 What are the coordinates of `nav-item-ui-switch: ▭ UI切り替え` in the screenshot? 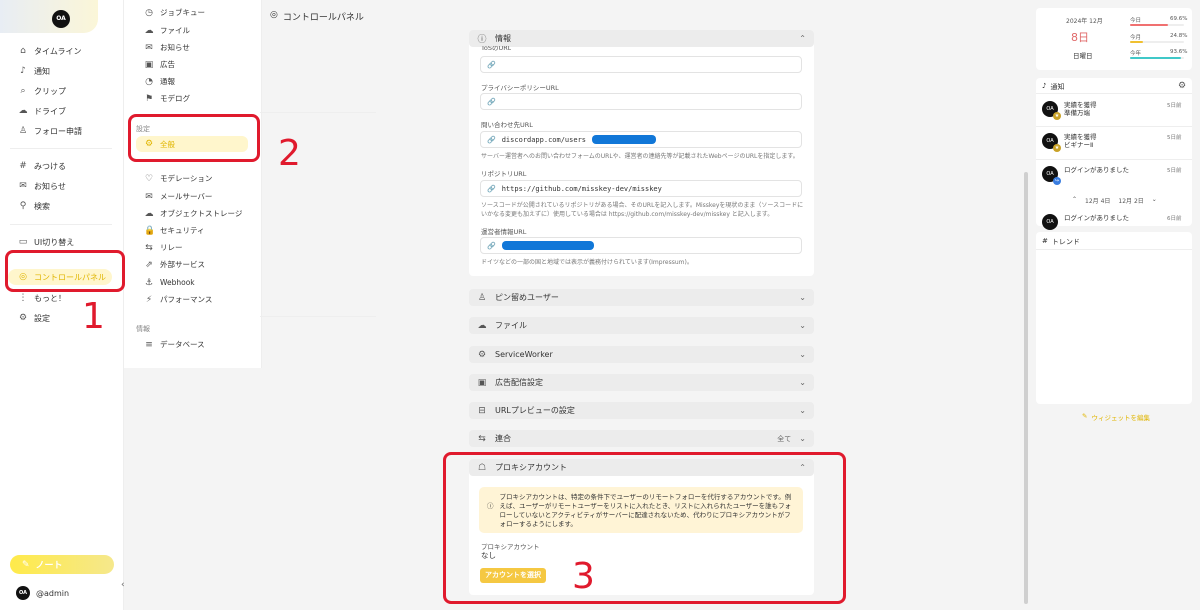 It's located at (46, 242).